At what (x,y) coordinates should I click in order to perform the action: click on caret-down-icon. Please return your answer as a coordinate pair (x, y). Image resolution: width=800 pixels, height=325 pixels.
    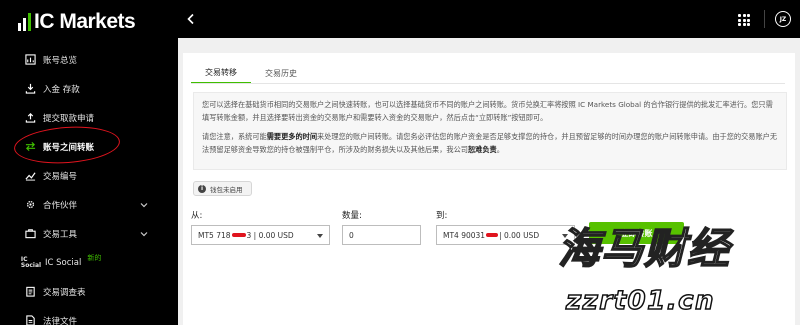
    Looking at the image, I should click on (320, 236).